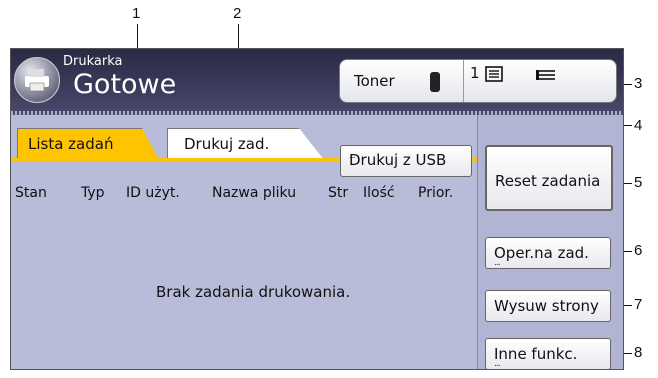 This screenshot has width=658, height=378. Describe the element at coordinates (125, 84) in the screenshot. I see `status-label: Gotowe` at that location.